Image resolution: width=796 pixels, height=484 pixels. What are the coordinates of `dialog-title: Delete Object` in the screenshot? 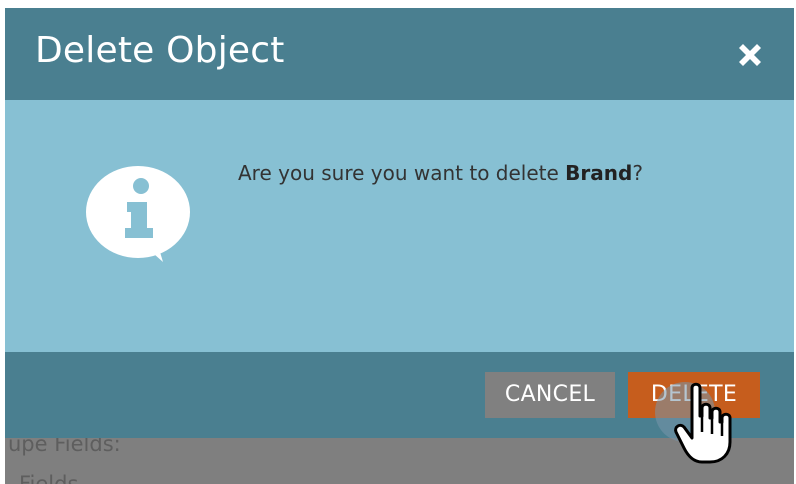 It's located at (160, 50).